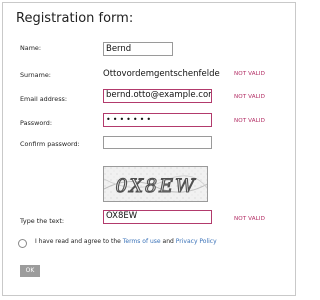 The height and width of the screenshot is (300, 320). Describe the element at coordinates (157, 120) in the screenshot. I see `password-input: •••••••` at that location.